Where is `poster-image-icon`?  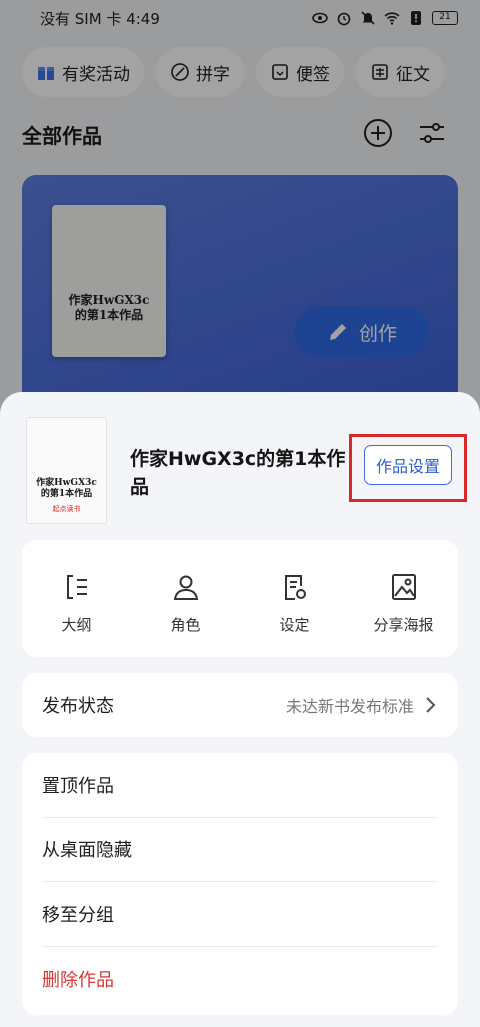
poster-image-icon is located at coordinates (403, 587).